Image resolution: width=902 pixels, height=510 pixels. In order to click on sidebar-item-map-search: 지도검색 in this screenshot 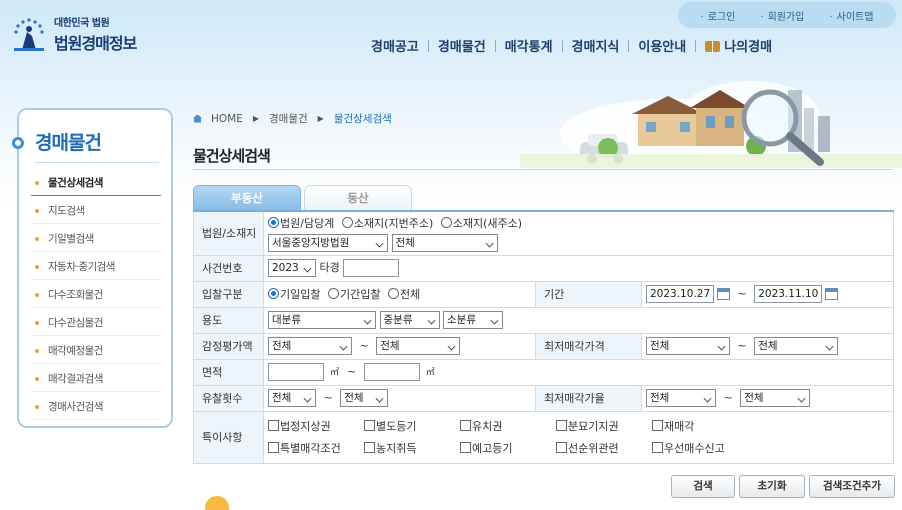, I will do `click(96, 214)`.